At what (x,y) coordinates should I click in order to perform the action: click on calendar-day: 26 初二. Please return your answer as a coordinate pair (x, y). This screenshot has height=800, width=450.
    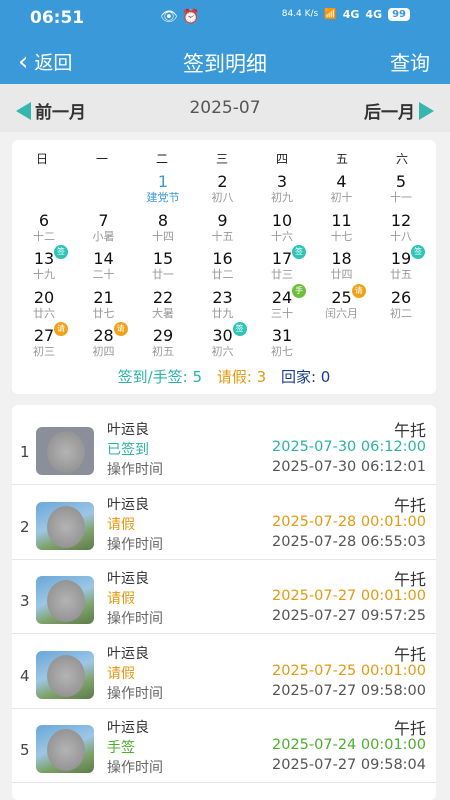
    Looking at the image, I should click on (401, 307).